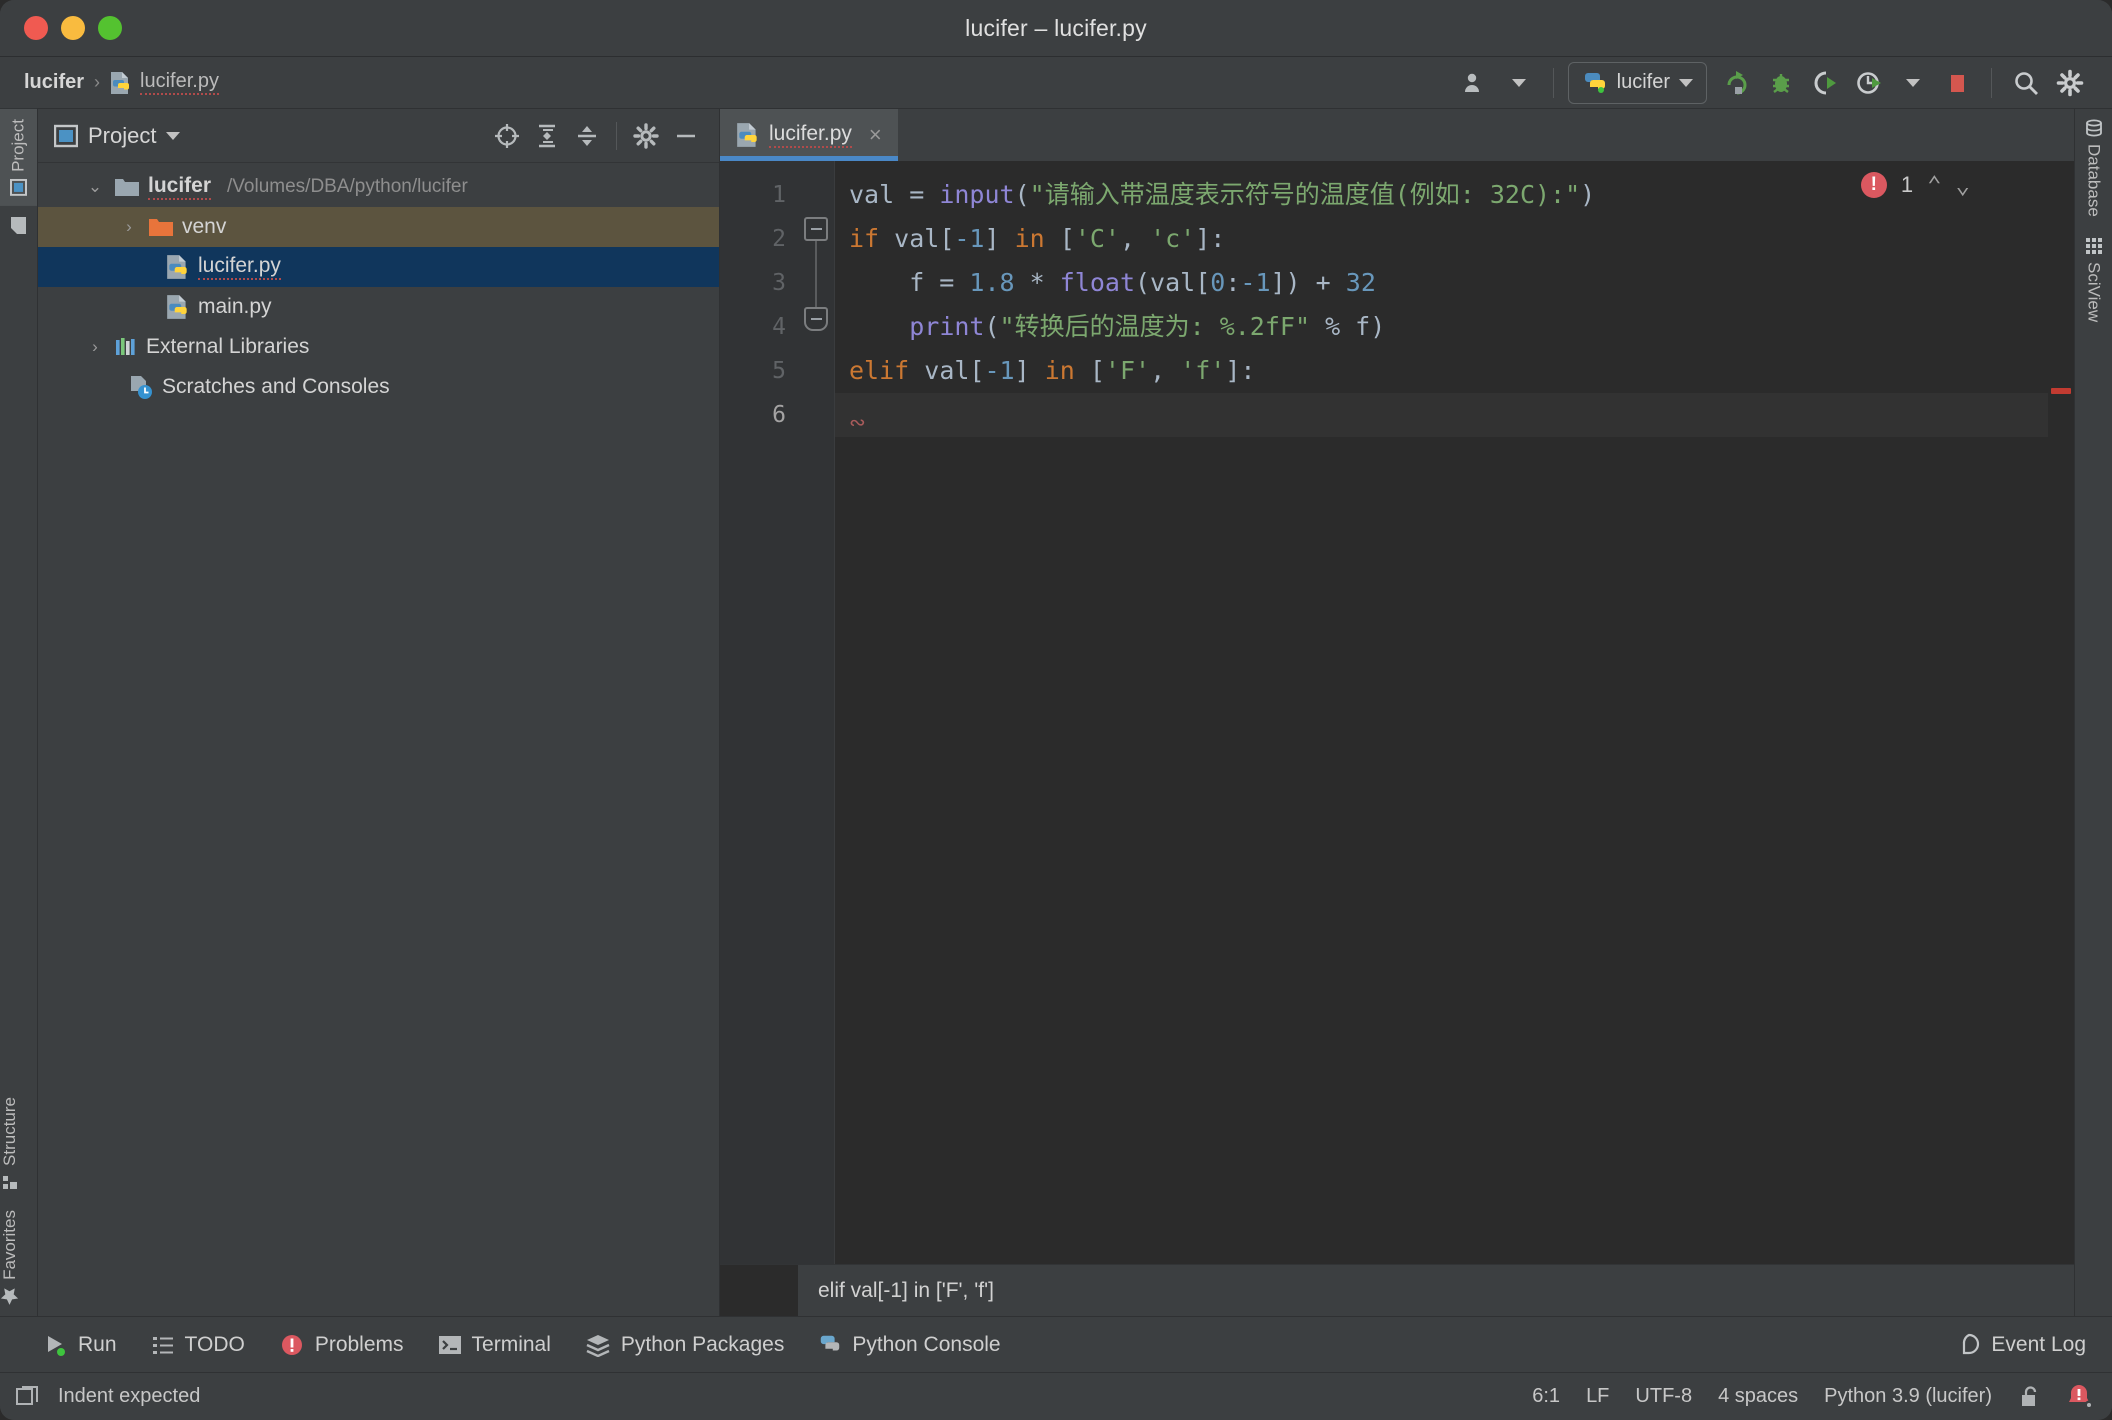  Describe the element at coordinates (10, 1258) in the screenshot. I see `sidebar-item-favorites: Favorites` at that location.